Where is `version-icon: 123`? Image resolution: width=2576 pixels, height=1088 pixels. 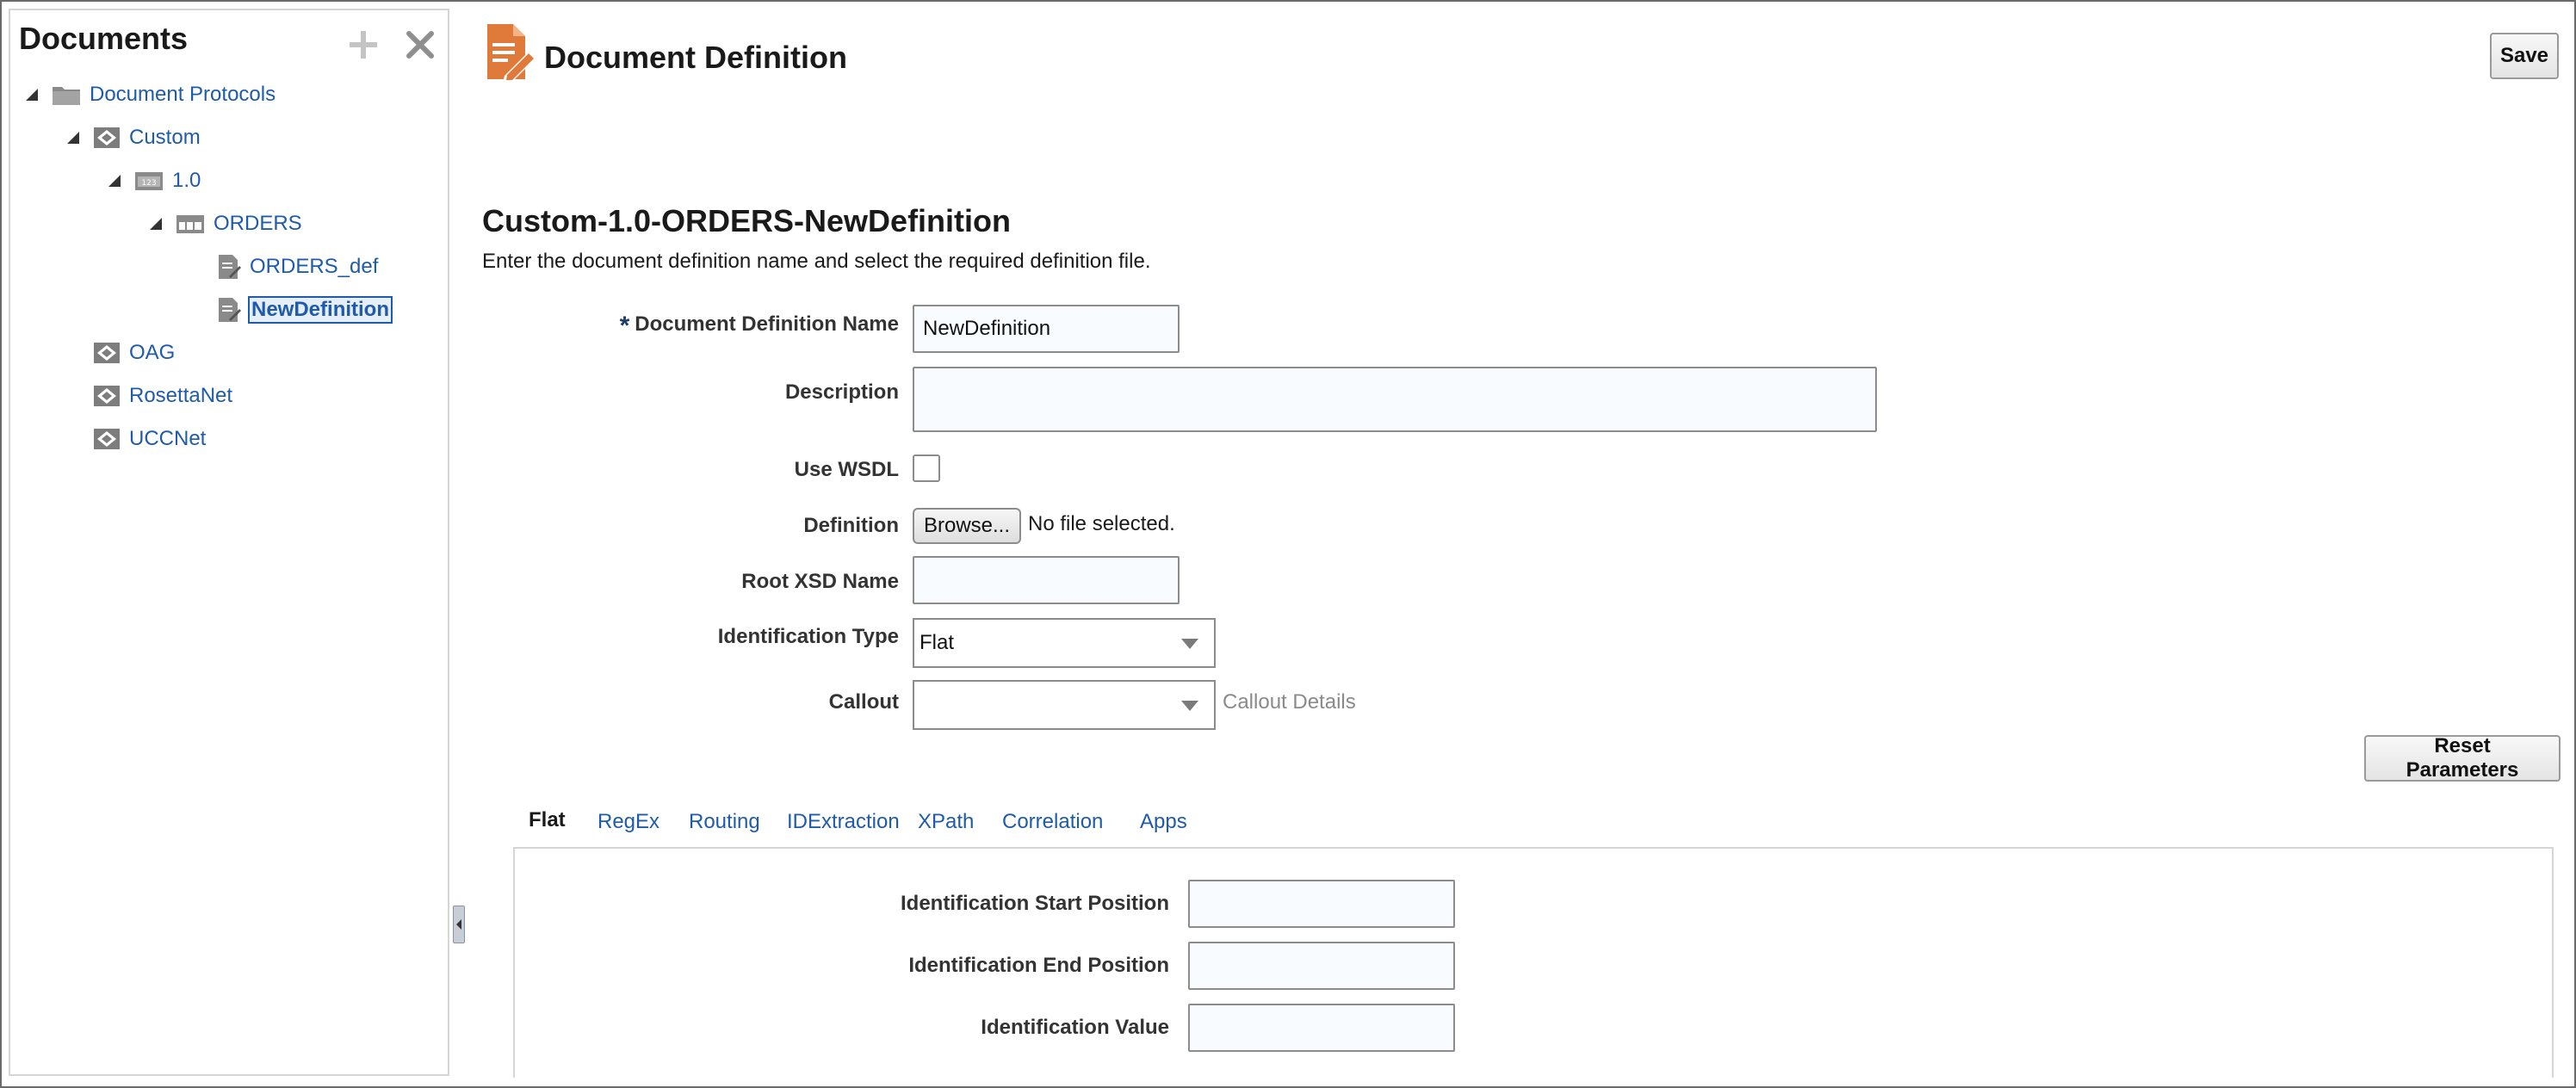 version-icon: 123 is located at coordinates (149, 181).